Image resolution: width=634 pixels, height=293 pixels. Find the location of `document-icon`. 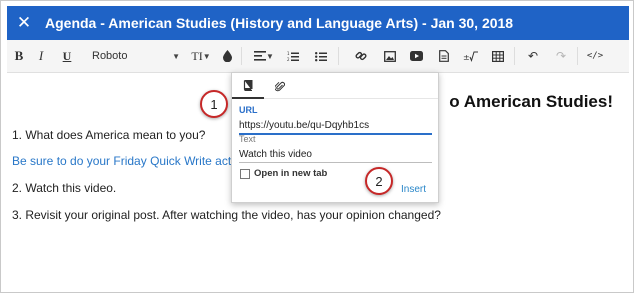

document-icon is located at coordinates (443, 56).